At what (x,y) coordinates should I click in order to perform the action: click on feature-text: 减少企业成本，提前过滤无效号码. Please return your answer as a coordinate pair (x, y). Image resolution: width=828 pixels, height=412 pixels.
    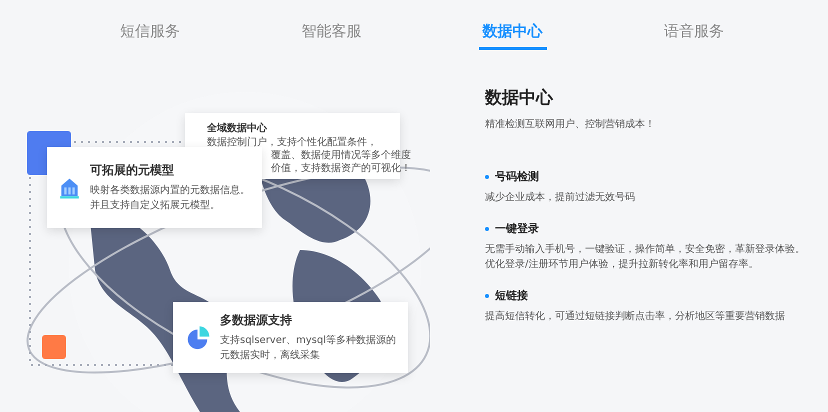
    Looking at the image, I should click on (560, 197).